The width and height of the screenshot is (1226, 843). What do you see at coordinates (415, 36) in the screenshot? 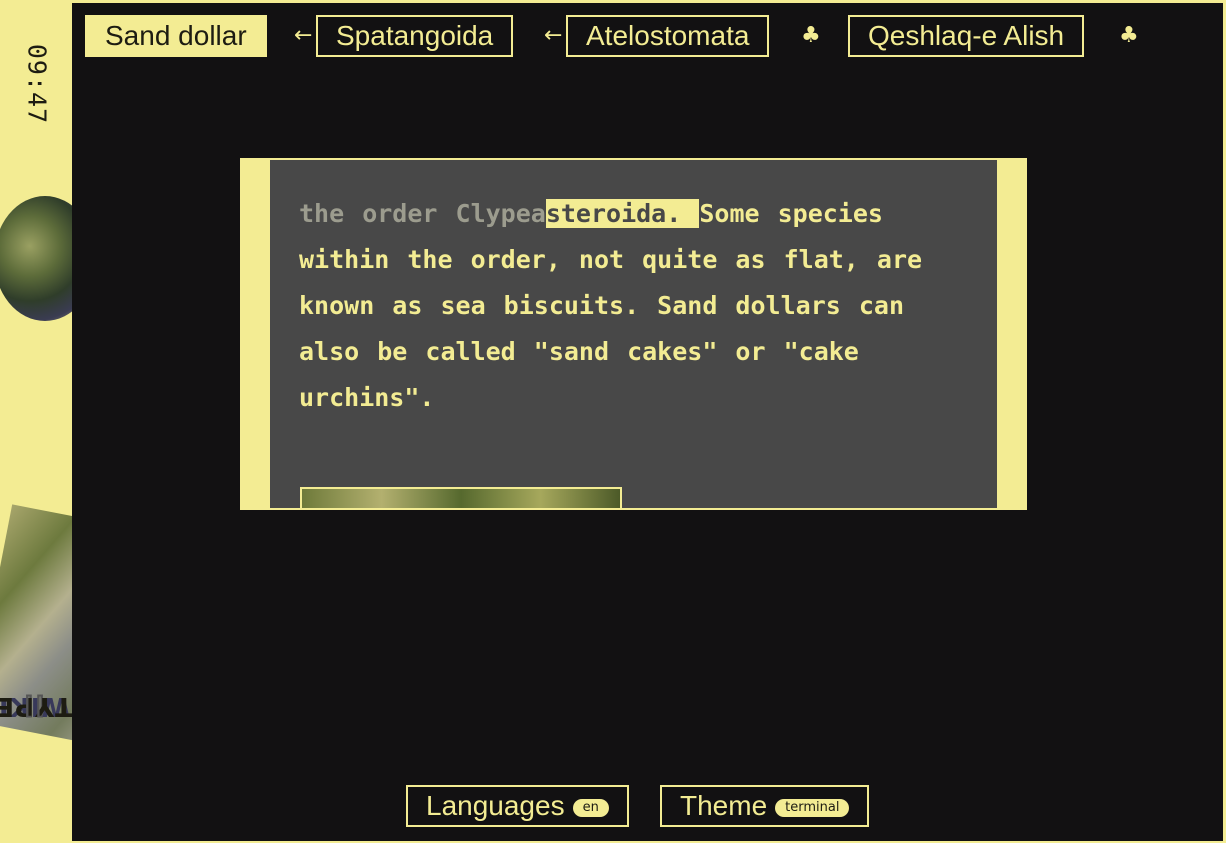
I see `breadcrumb-spatangoida: Spatangoida` at bounding box center [415, 36].